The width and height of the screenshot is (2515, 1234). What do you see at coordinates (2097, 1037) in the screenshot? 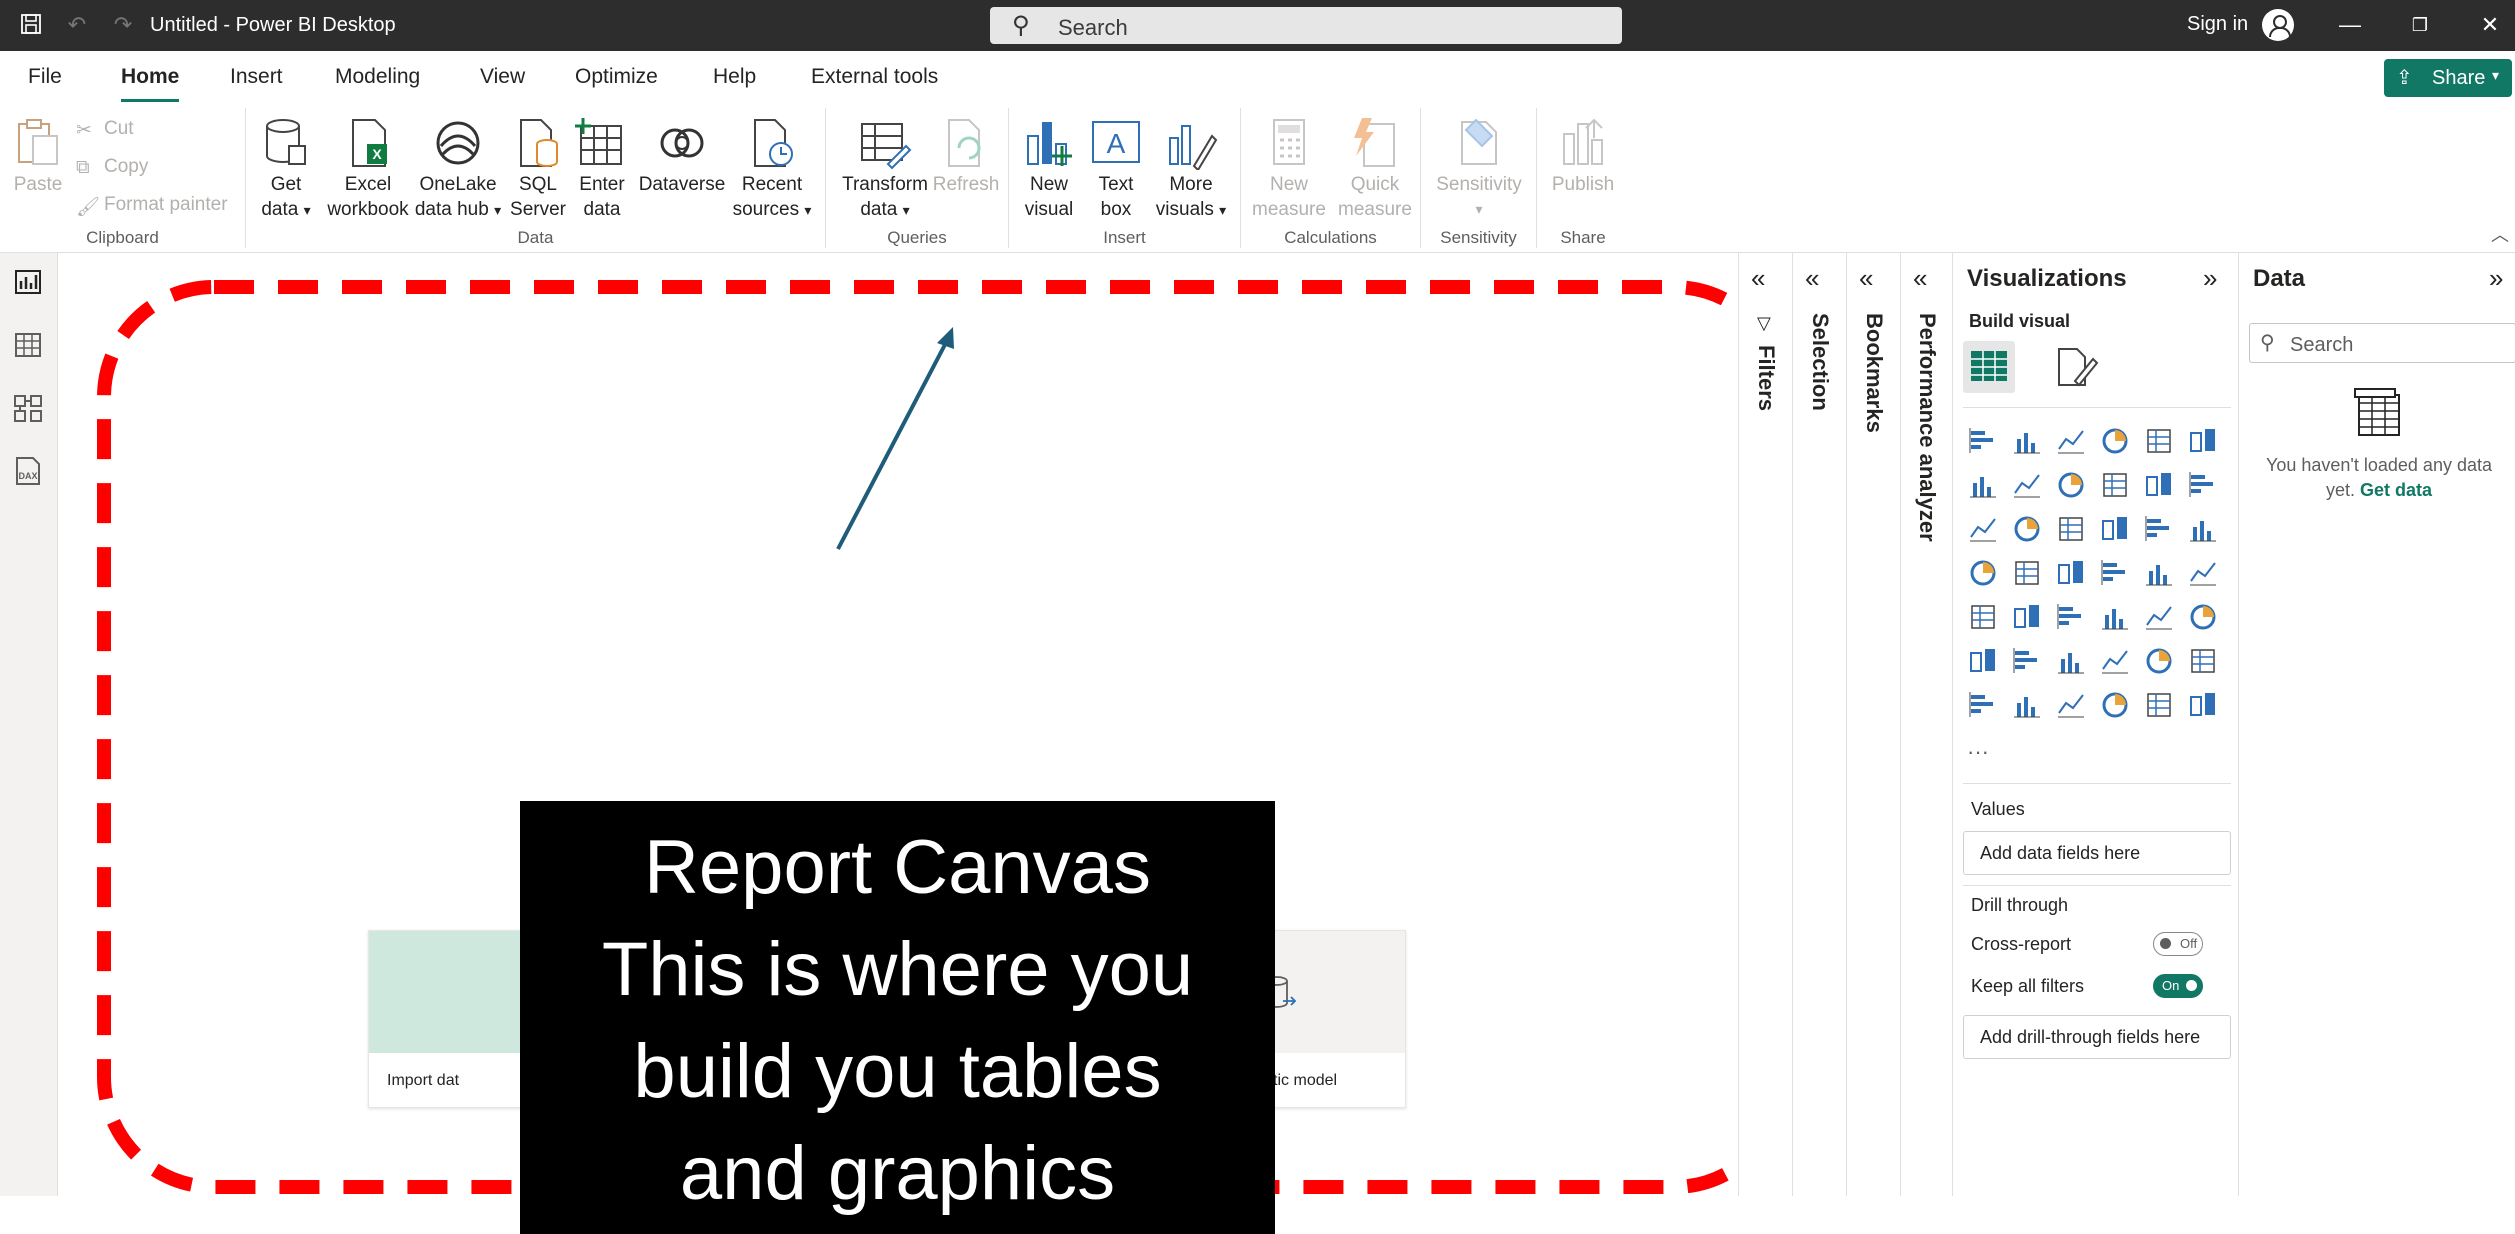
I see `drill-through-drop-zone: Add drill-through fields here` at bounding box center [2097, 1037].